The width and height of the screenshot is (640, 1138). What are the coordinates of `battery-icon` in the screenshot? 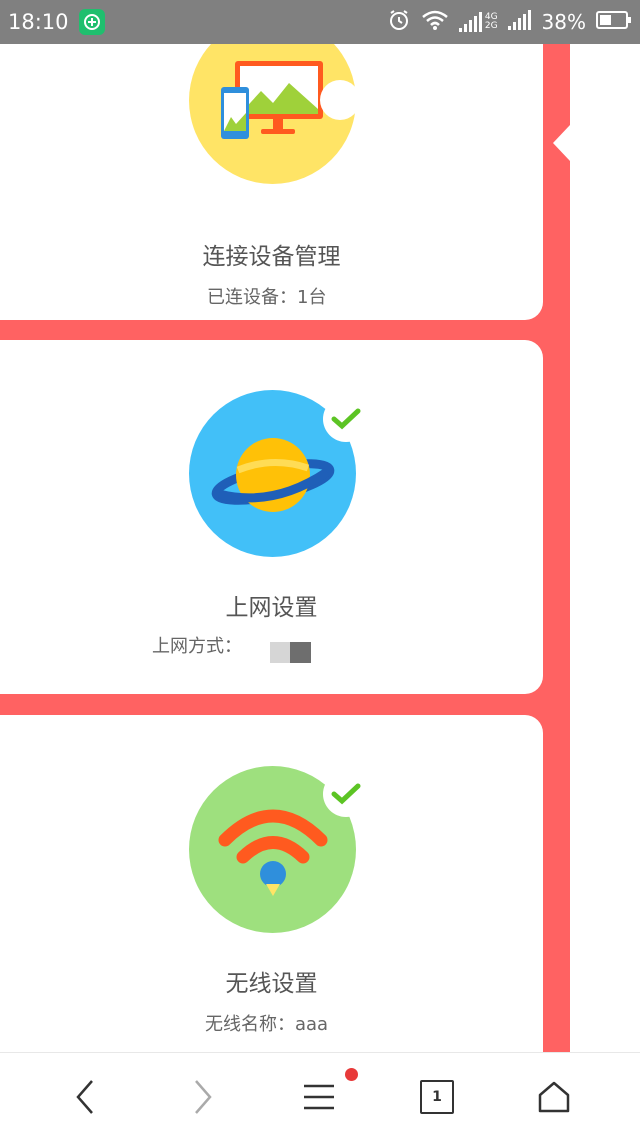 It's located at (614, 22).